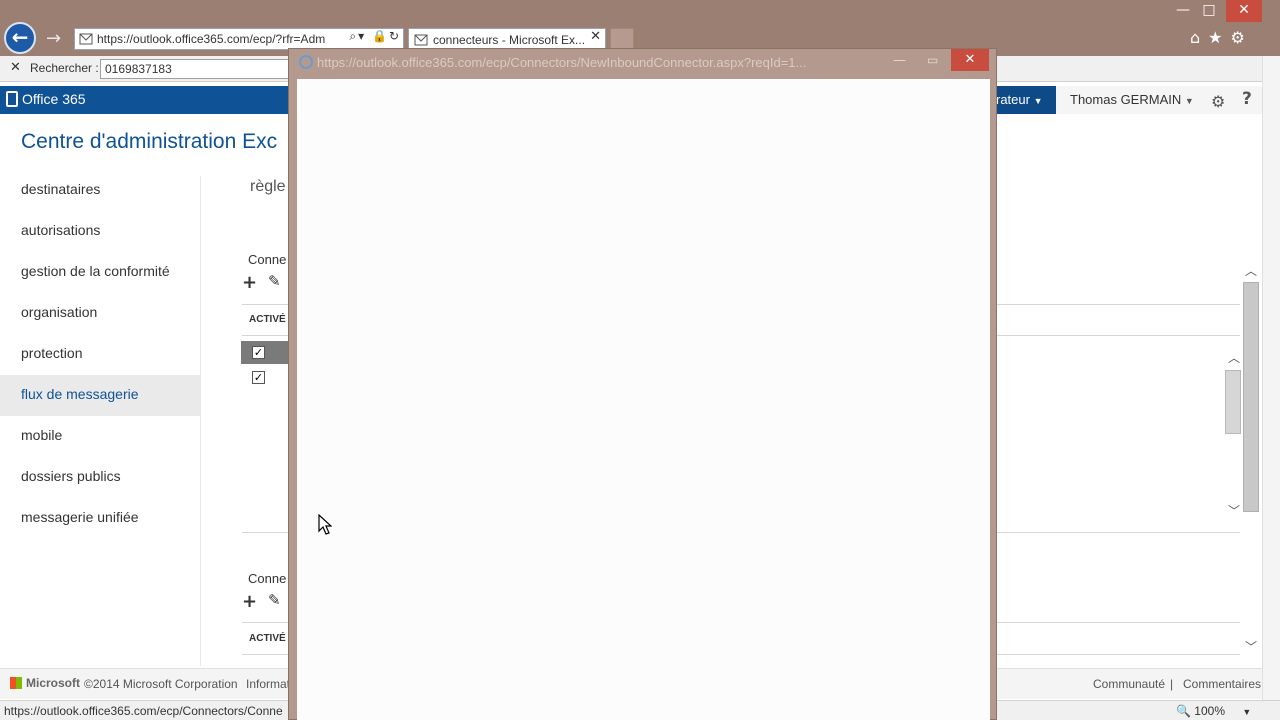  What do you see at coordinates (16, 683) in the screenshot?
I see `microsoft-logo-icon` at bounding box center [16, 683].